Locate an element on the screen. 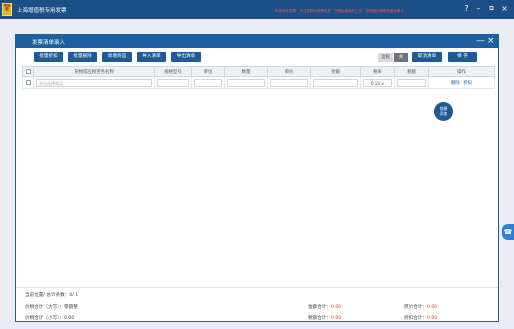 The image size is (514, 329). quota-total: 原价合计：0.00 is located at coordinates (420, 307).